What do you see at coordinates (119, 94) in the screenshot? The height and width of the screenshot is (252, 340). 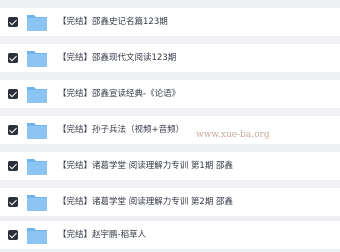 I see `file-name: 【完结】邵鑫宣读经典-《论语》` at bounding box center [119, 94].